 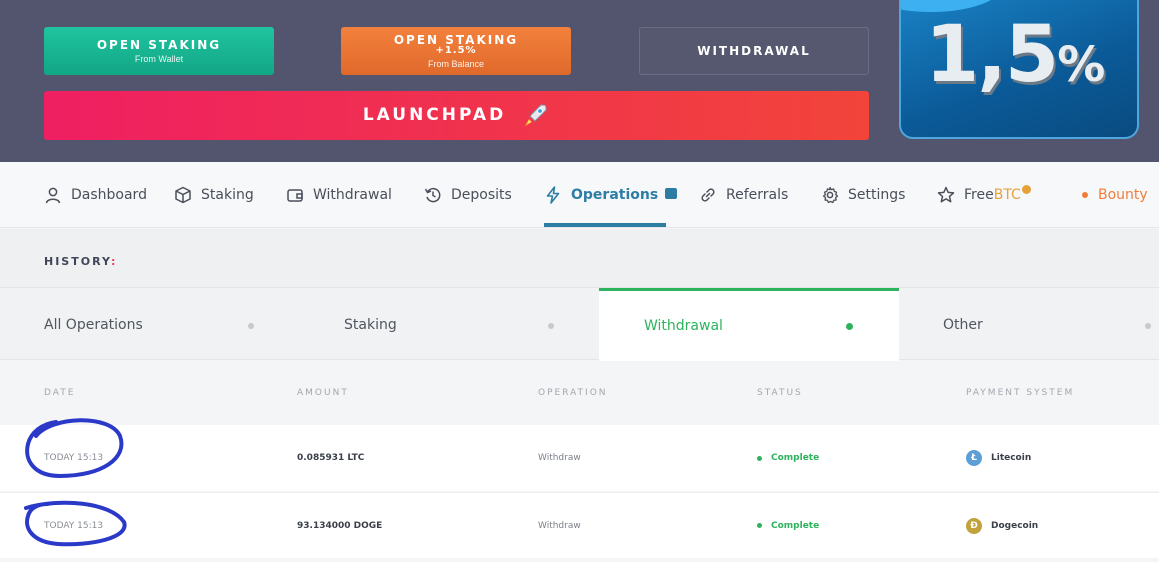 I want to click on open-staking-balance-subtitle: From Balance, so click(x=456, y=63).